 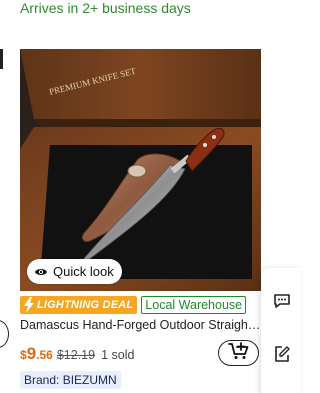 I want to click on original-price: $12.19, so click(x=76, y=355).